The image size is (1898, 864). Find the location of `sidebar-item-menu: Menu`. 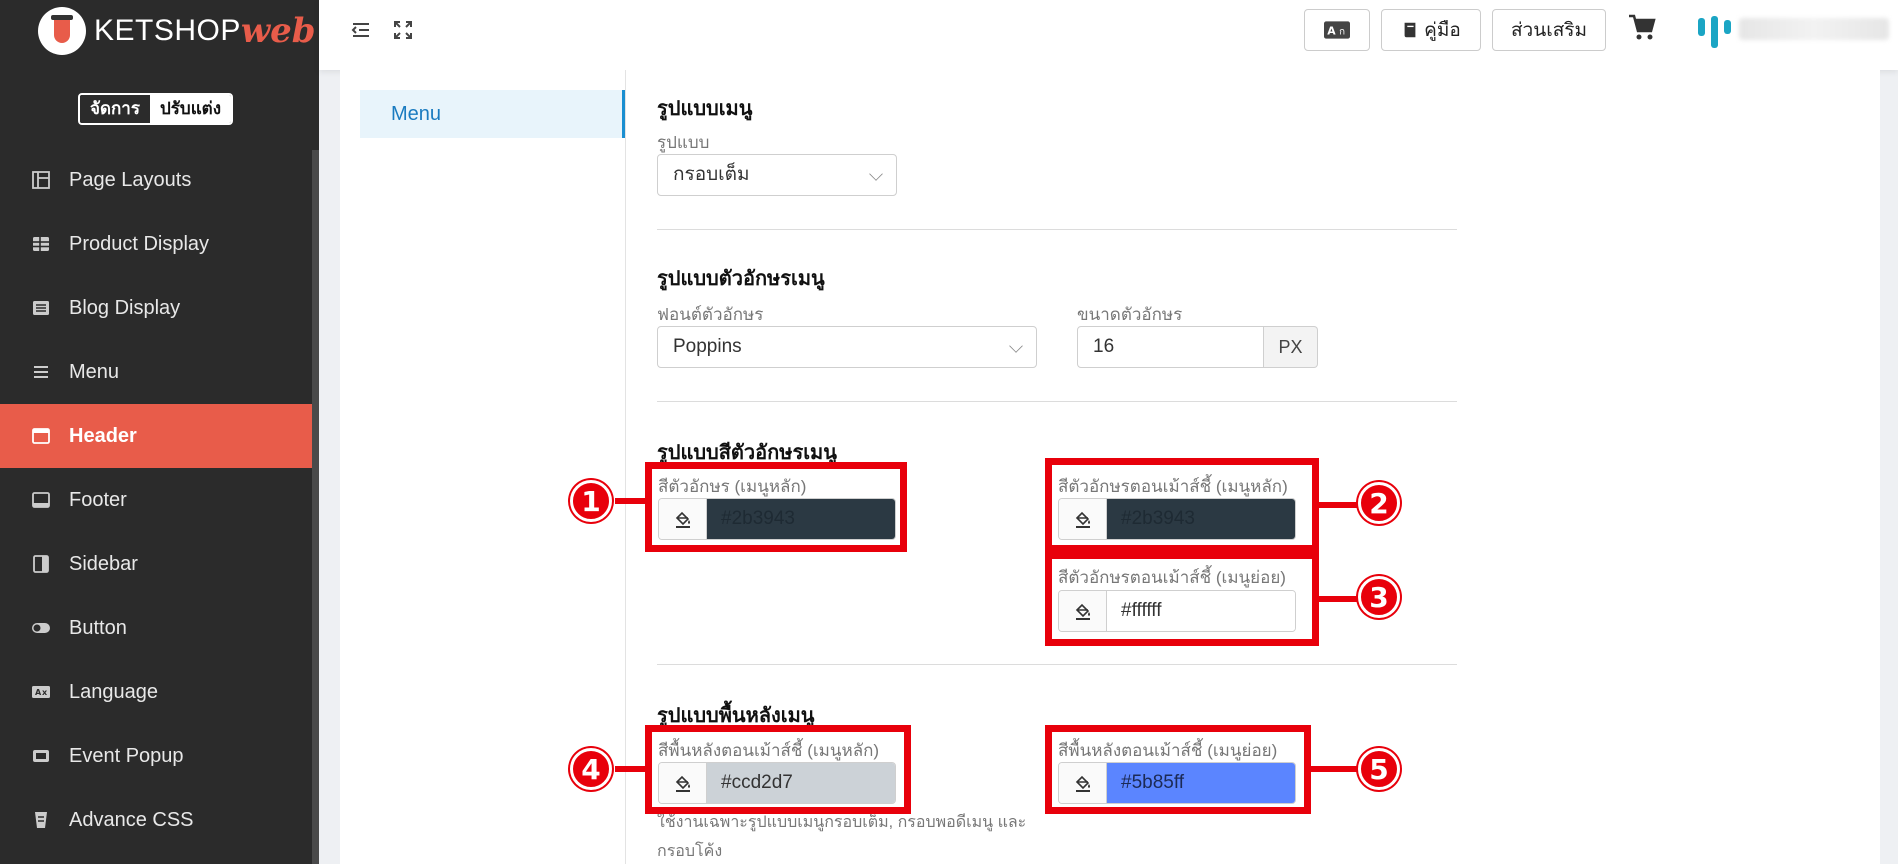

sidebar-item-menu: Menu is located at coordinates (156, 372).